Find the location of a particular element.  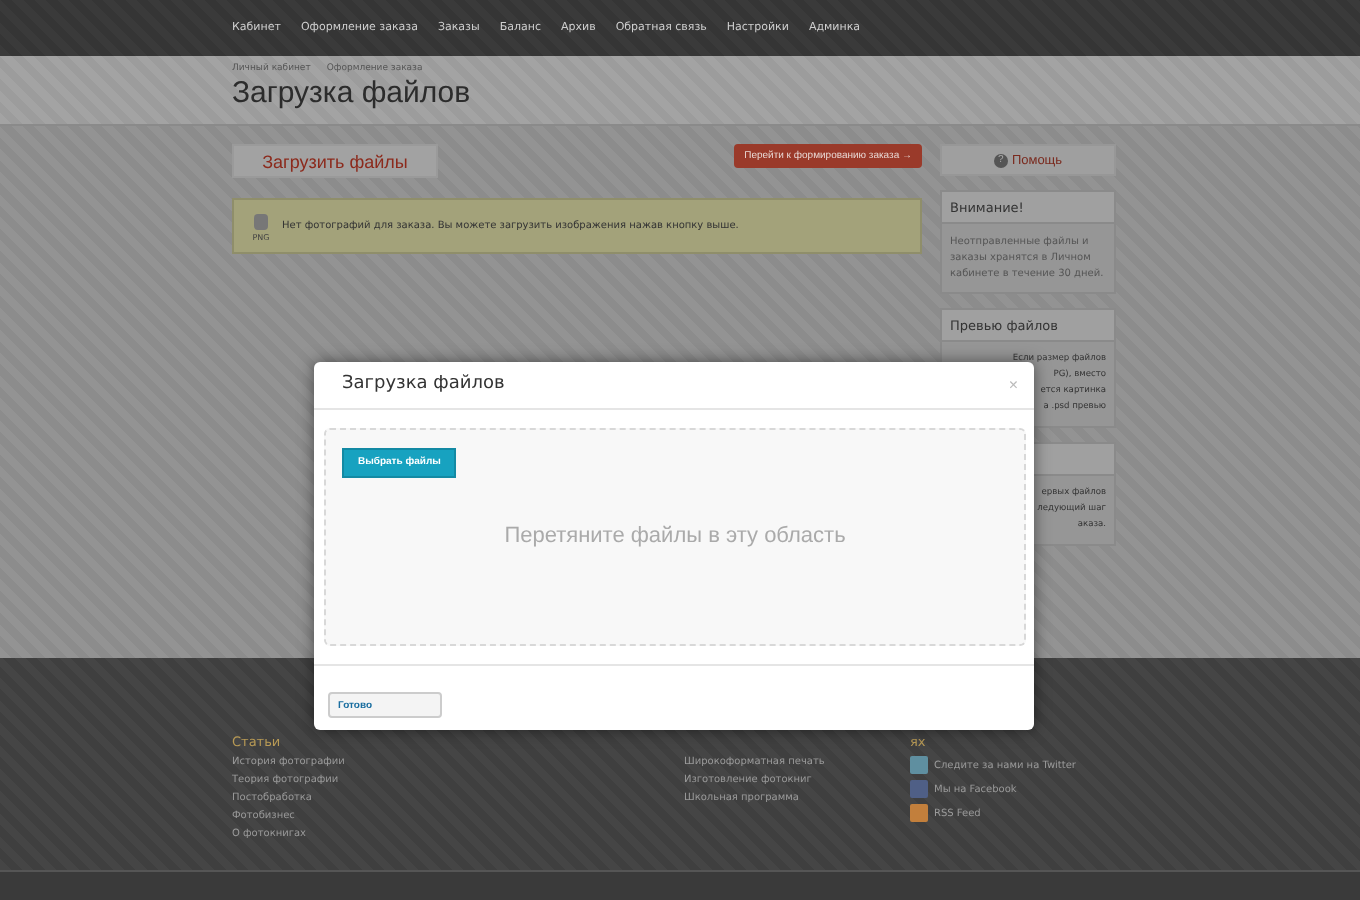

close-button: × is located at coordinates (1013, 384).